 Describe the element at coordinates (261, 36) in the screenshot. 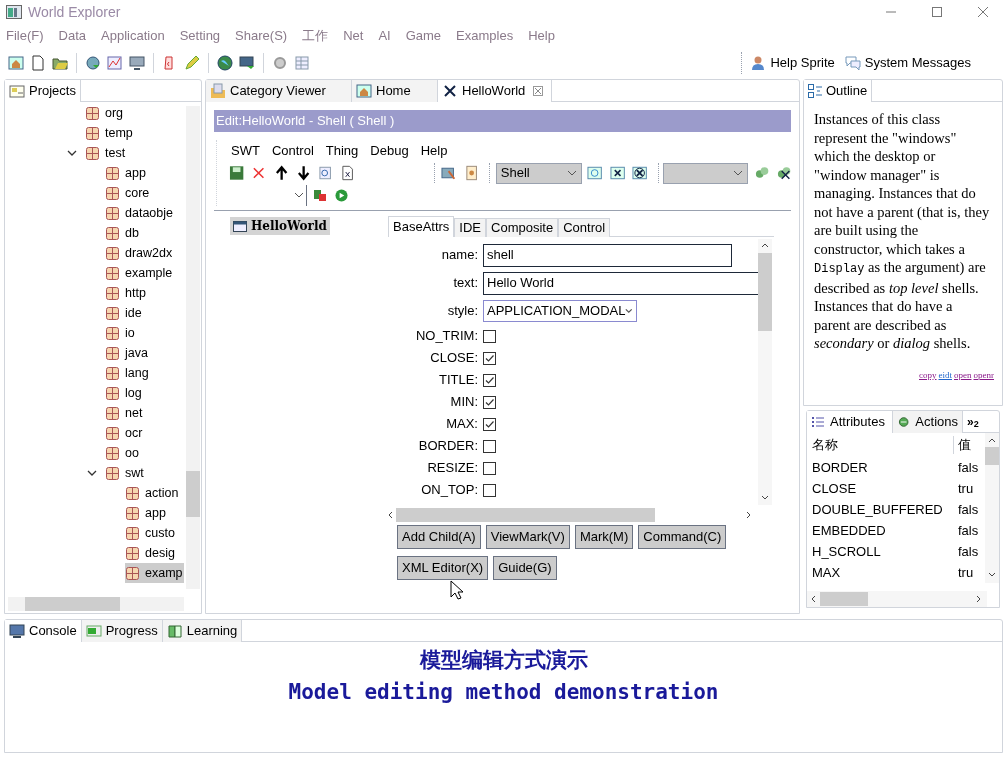

I see `menu-item: Share(S)` at that location.